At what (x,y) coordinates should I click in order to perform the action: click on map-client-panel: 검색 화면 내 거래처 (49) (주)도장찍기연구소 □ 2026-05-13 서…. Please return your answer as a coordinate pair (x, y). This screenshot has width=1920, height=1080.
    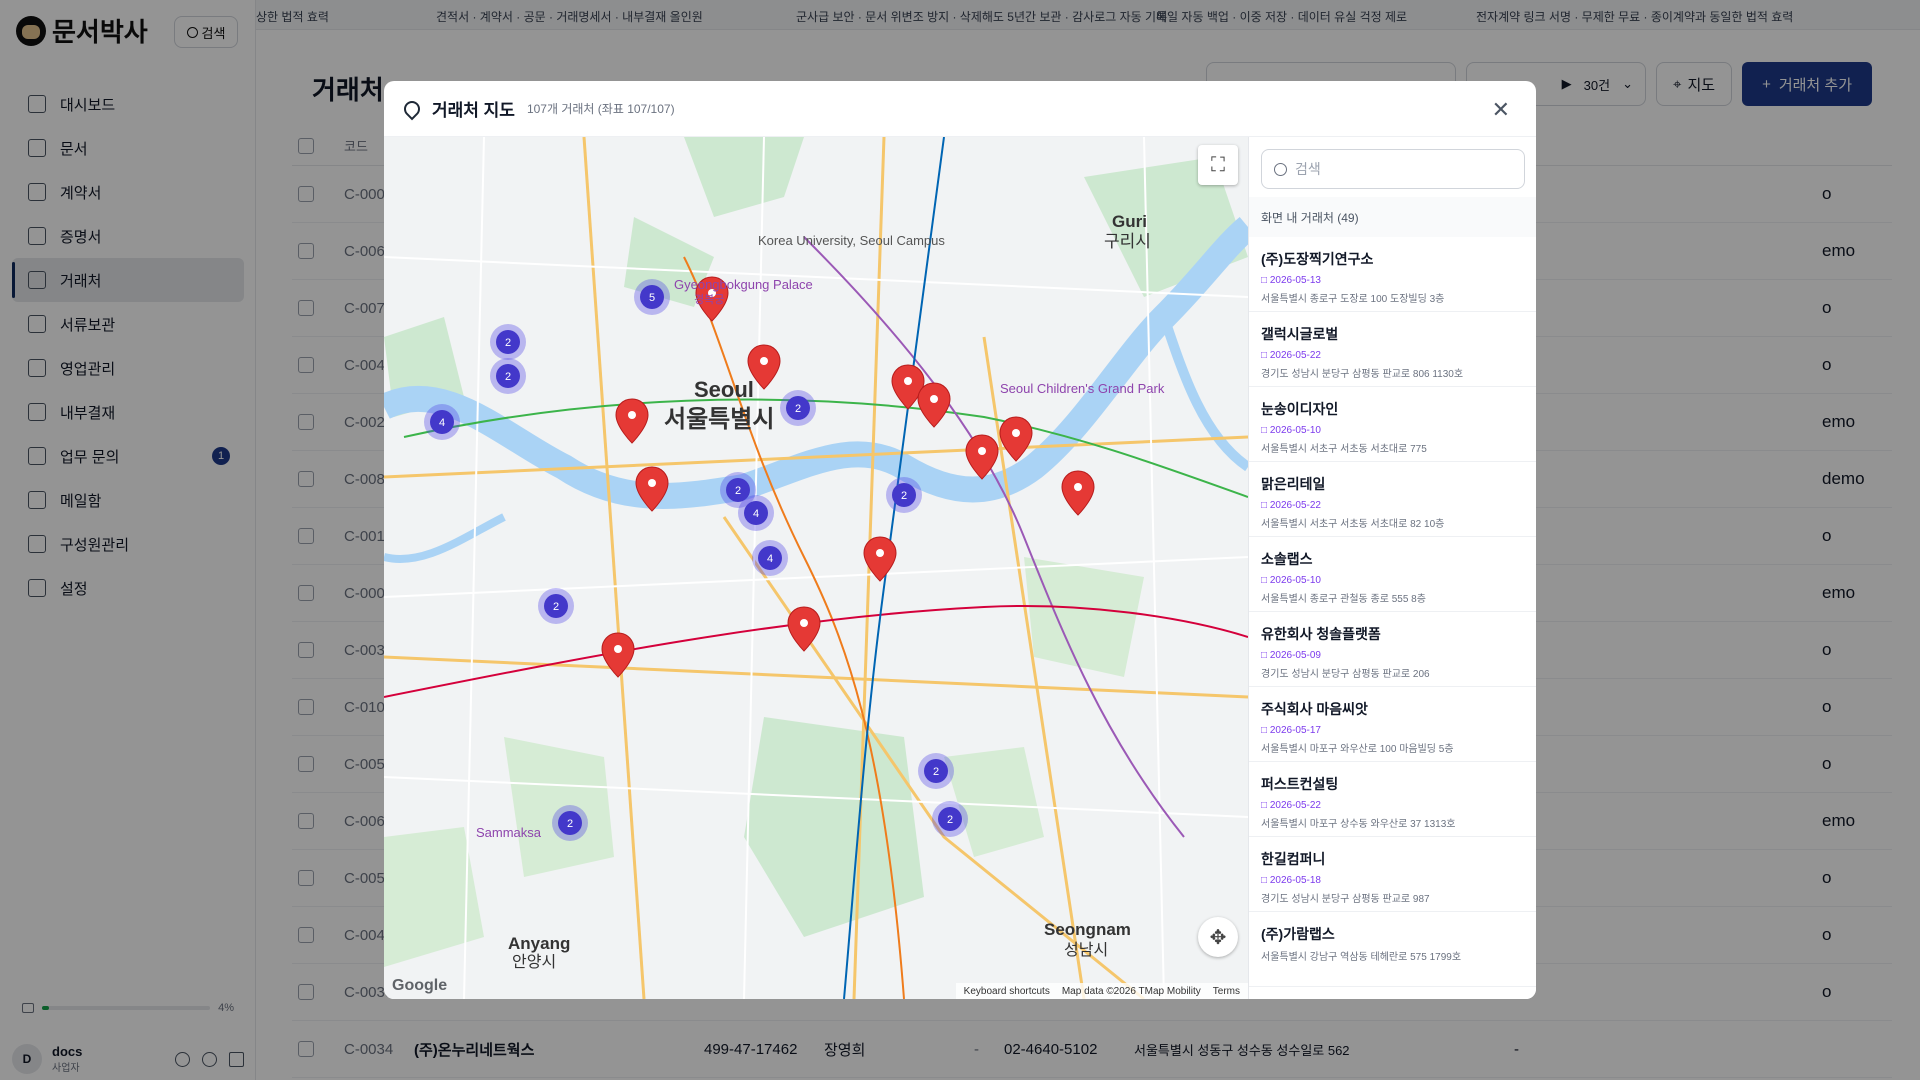
    Looking at the image, I should click on (1392, 568).